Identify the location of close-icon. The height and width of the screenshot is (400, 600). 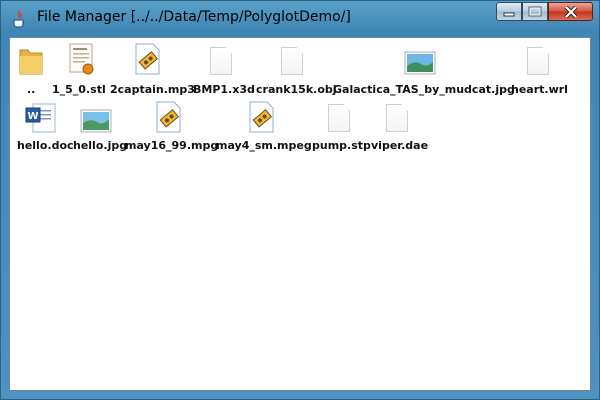
(570, 11).